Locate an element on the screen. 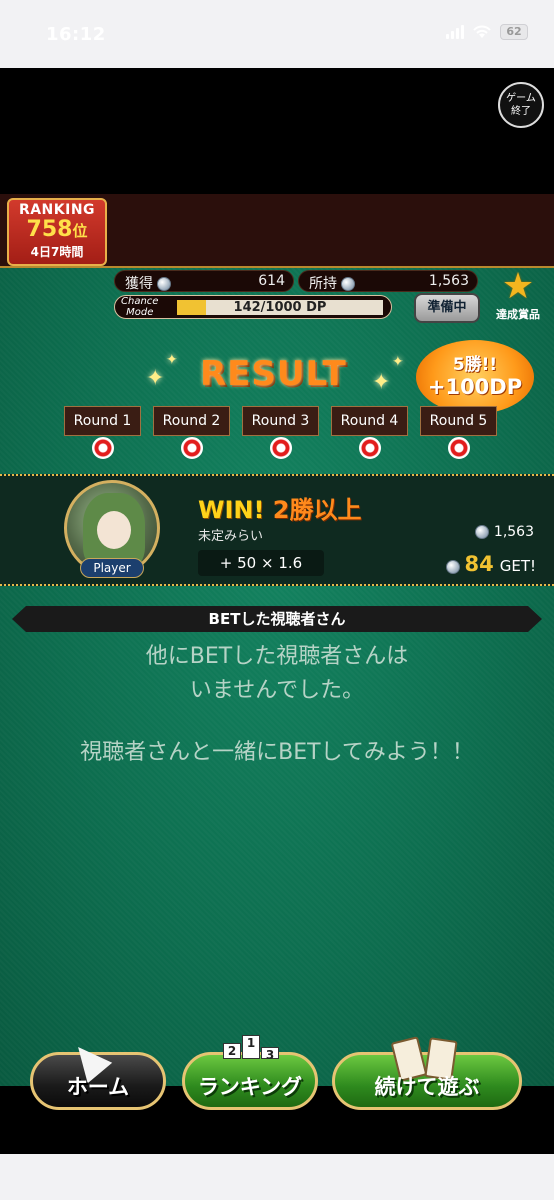 This screenshot has width=554, height=1200. viewer-section-header: BETした視聴者さん is located at coordinates (277, 619).